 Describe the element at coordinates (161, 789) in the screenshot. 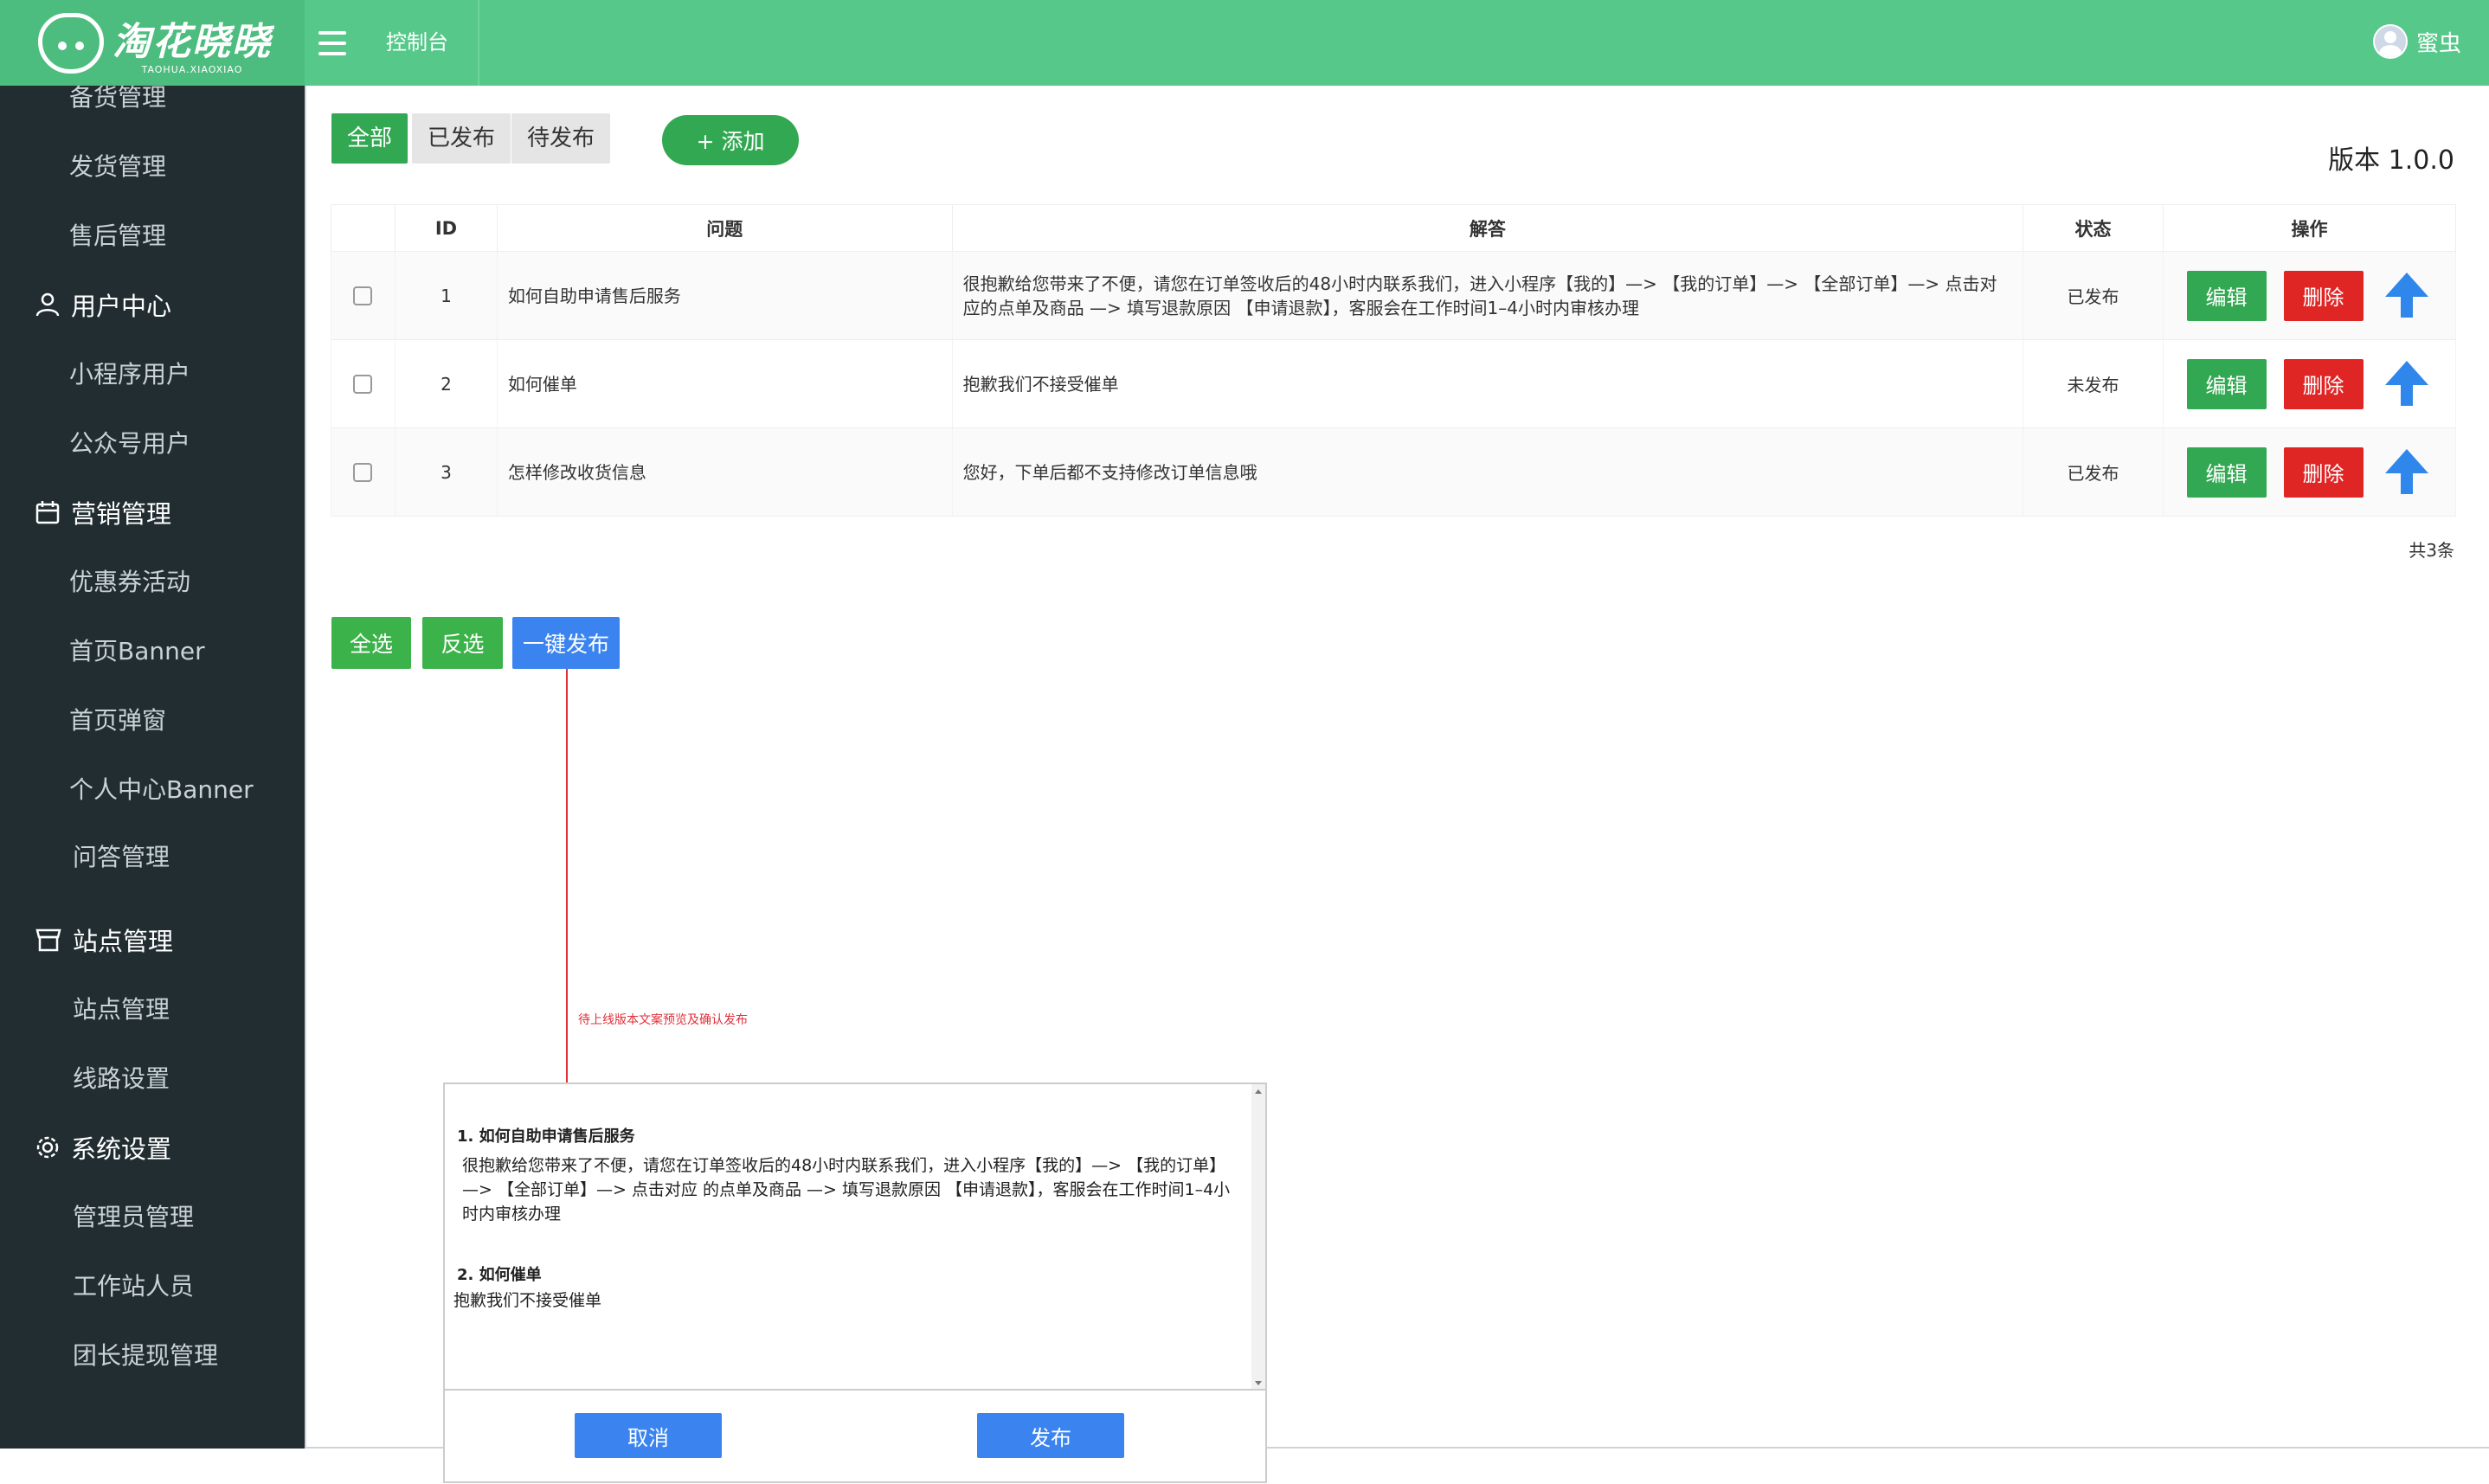

I see `sidebar-item-profile-banner: 个人中心Banner` at that location.